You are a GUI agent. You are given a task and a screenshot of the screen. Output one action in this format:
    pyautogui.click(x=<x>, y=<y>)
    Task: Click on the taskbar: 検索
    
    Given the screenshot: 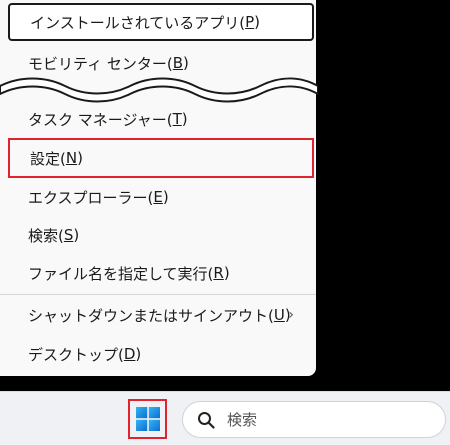 What is the action you would take?
    pyautogui.click(x=225, y=418)
    